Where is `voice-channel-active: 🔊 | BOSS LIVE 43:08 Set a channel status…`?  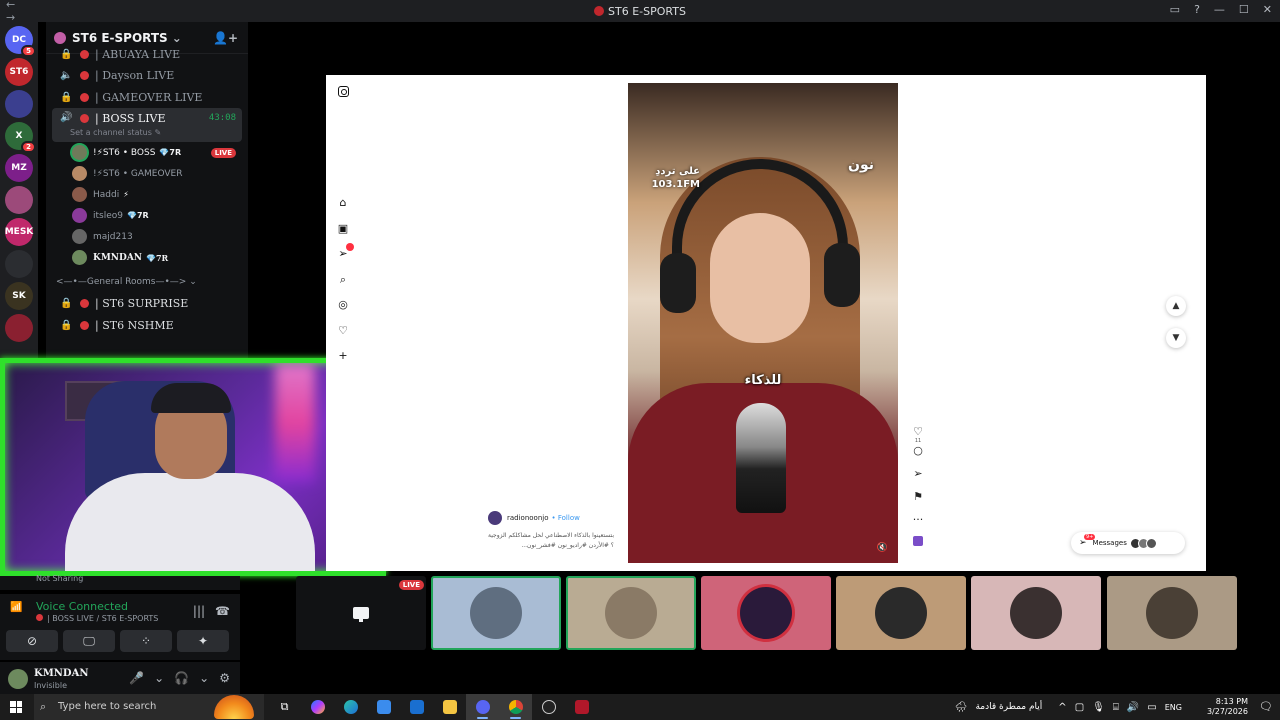
voice-channel-active: 🔊 | BOSS LIVE 43:08 Set a channel status… is located at coordinates (147, 125).